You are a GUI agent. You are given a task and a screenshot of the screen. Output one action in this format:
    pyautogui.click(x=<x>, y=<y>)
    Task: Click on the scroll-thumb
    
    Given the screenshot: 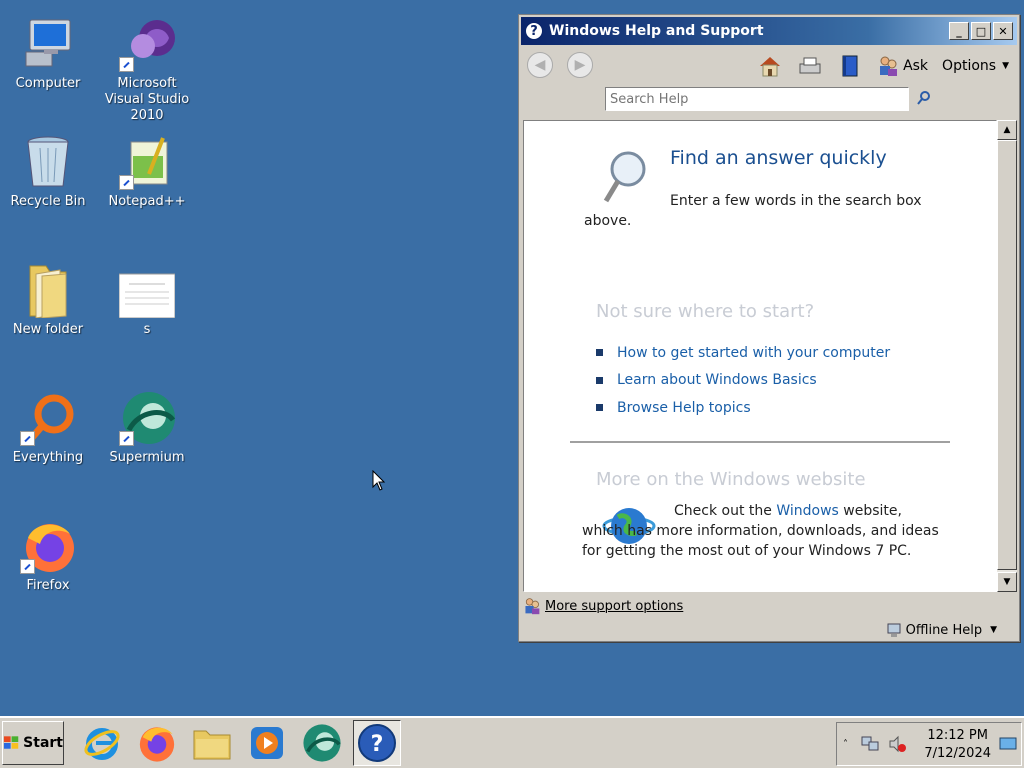 What is the action you would take?
    pyautogui.click(x=1007, y=355)
    